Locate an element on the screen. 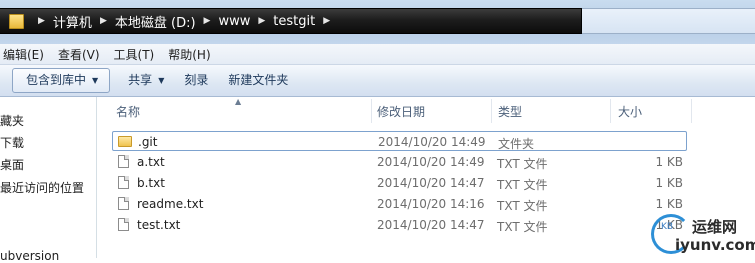  share-label: 共享 is located at coordinates (140, 80).